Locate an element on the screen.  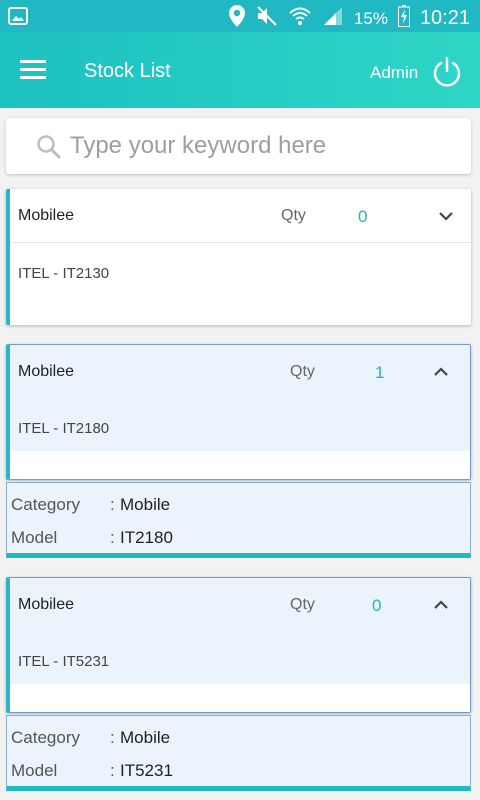
status-bar: 15% 10:21 is located at coordinates (240, 16).